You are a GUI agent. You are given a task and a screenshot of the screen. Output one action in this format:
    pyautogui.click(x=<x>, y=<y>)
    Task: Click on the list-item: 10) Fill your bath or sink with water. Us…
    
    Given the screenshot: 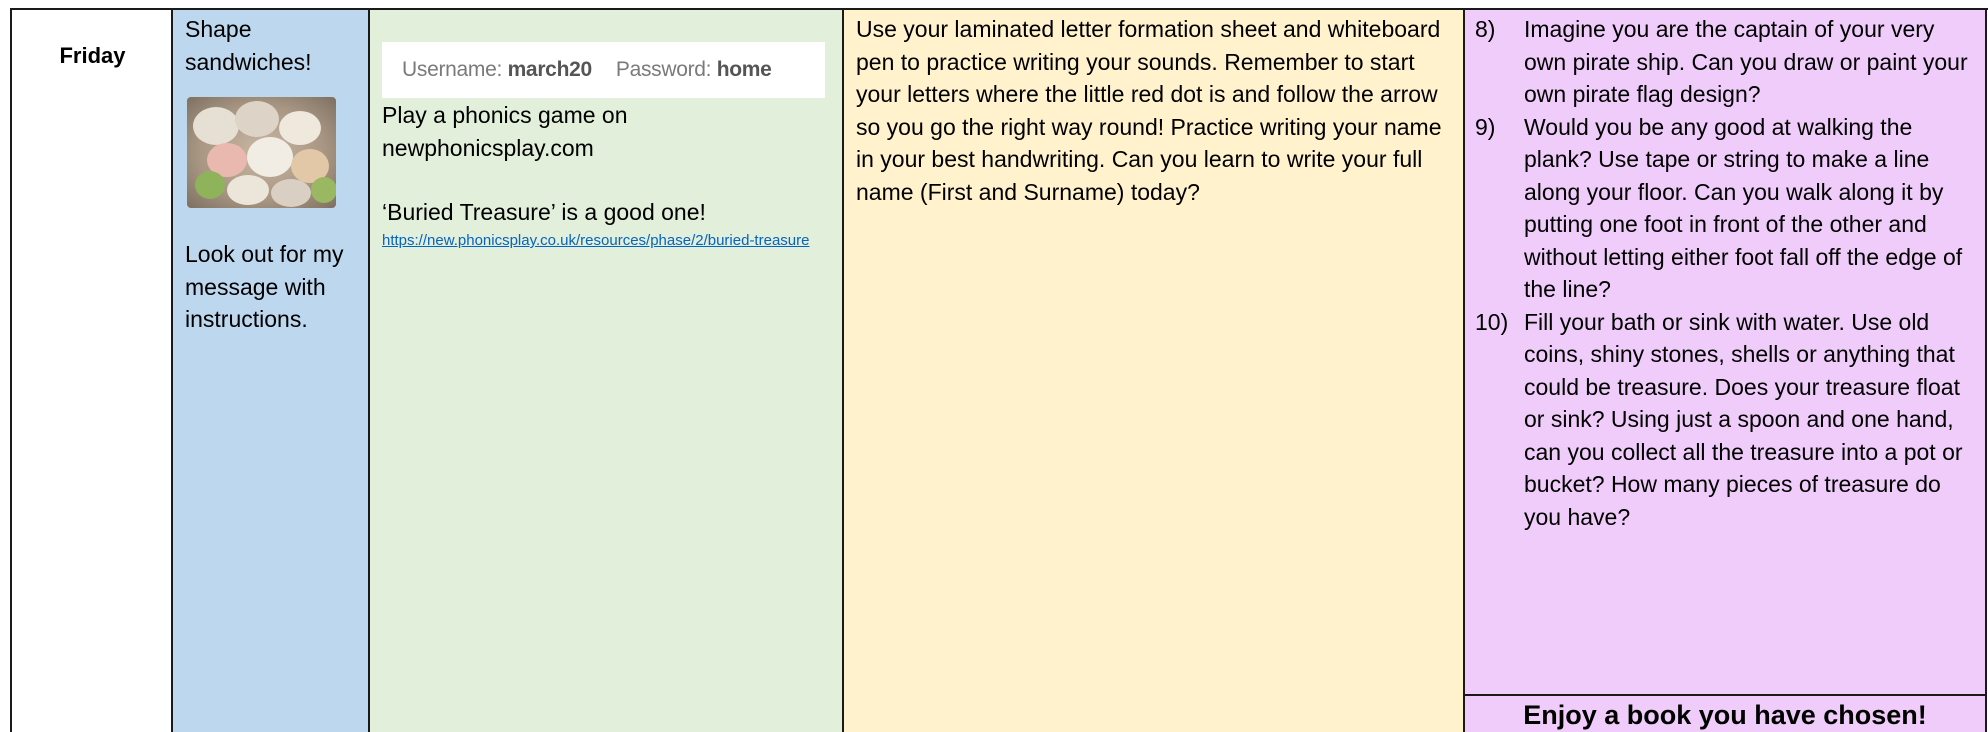 What is the action you would take?
    pyautogui.click(x=1719, y=419)
    